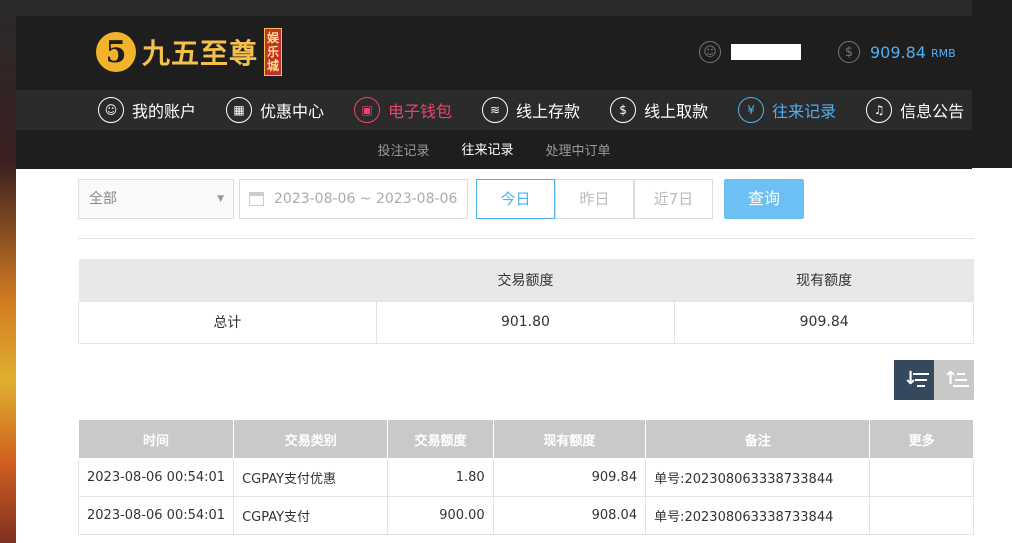 This screenshot has height=543, width=1012. What do you see at coordinates (494, 8) in the screenshot?
I see `top-bar` at bounding box center [494, 8].